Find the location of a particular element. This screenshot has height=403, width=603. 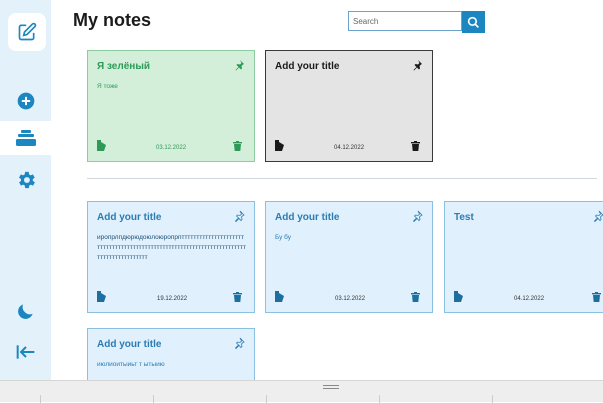

note-date: 19.12.2022 is located at coordinates (172, 299).